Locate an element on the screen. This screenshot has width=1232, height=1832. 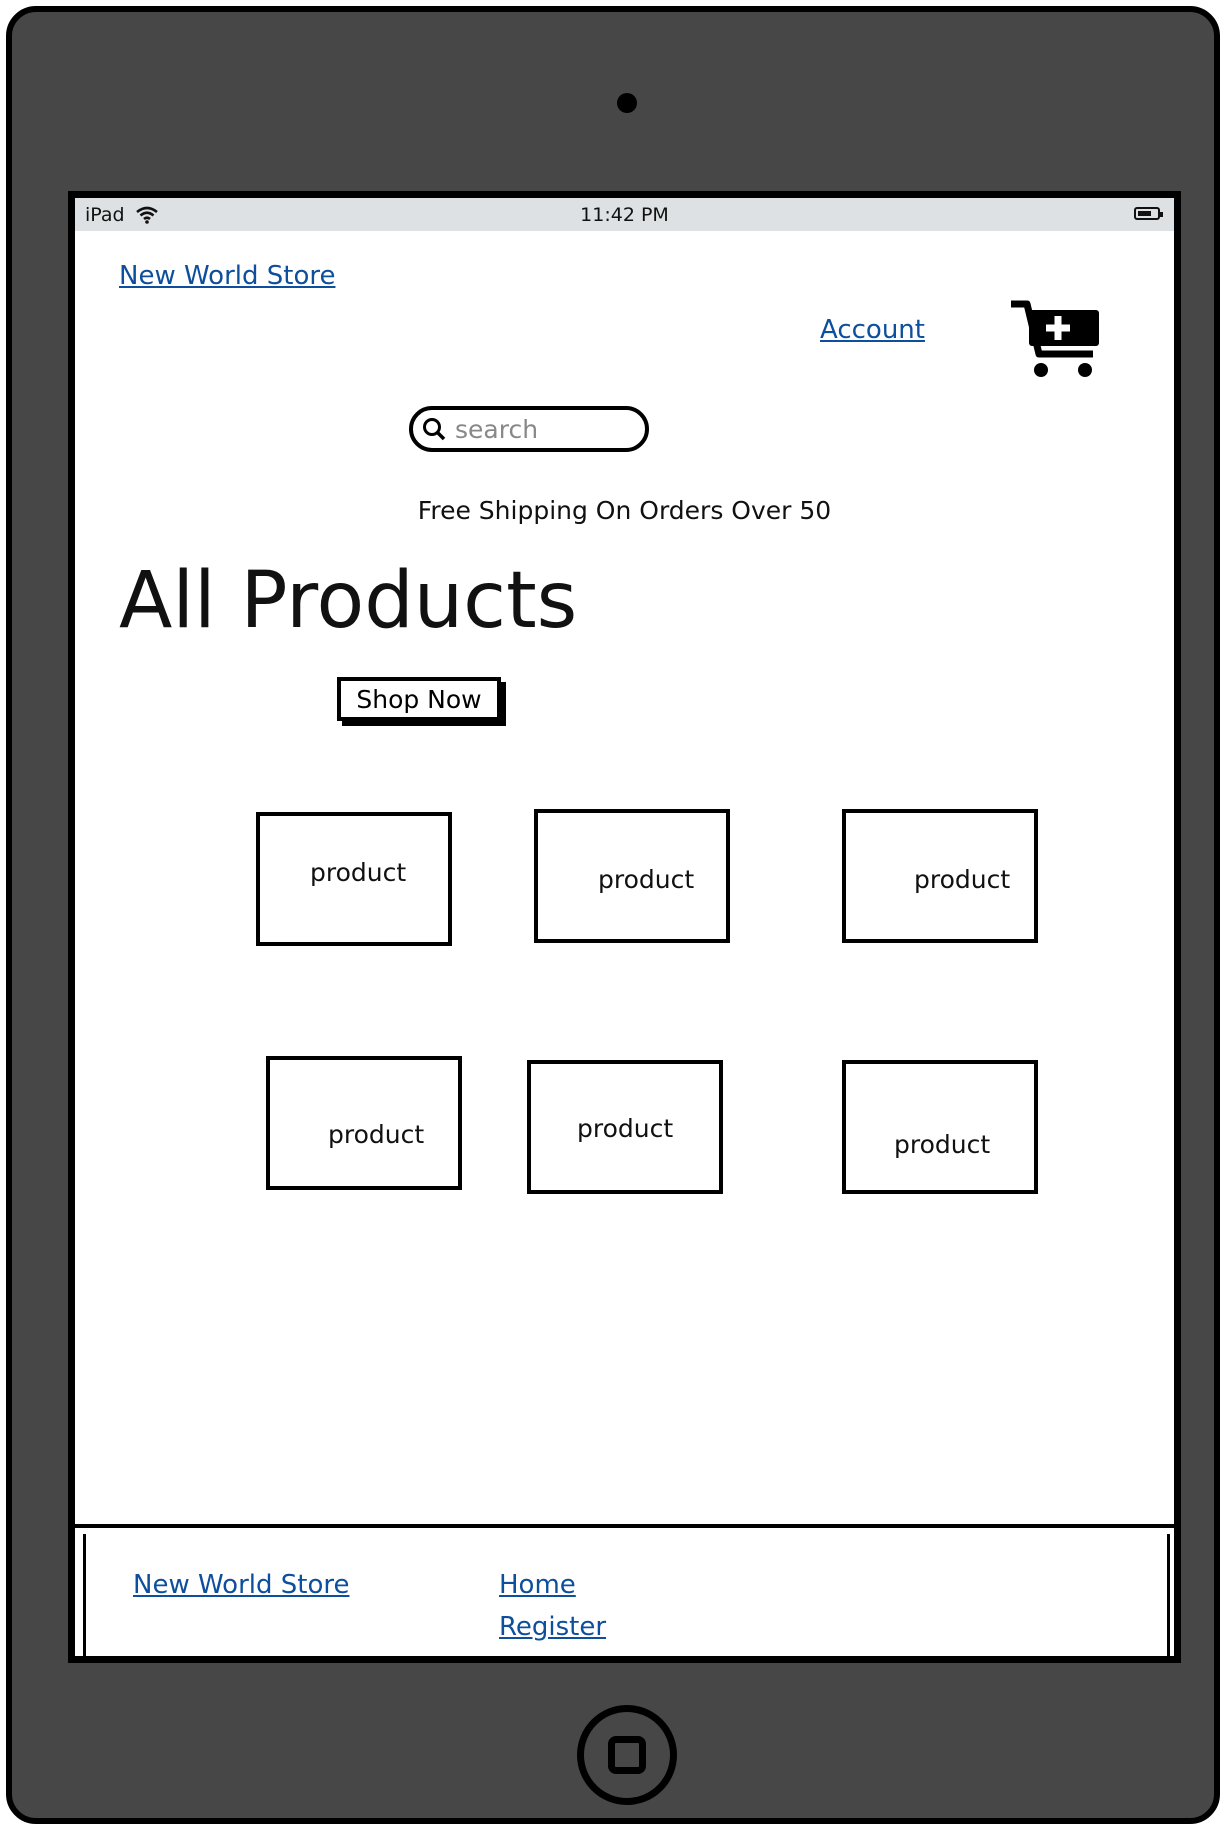
footer: New World Store Home Register is located at coordinates (624, 1590).